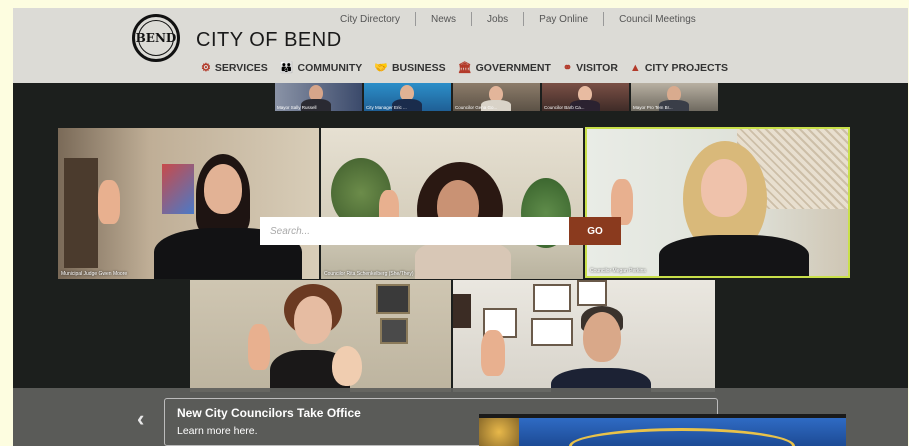  What do you see at coordinates (464, 68) in the screenshot?
I see `building-icon: 🏛` at bounding box center [464, 68].